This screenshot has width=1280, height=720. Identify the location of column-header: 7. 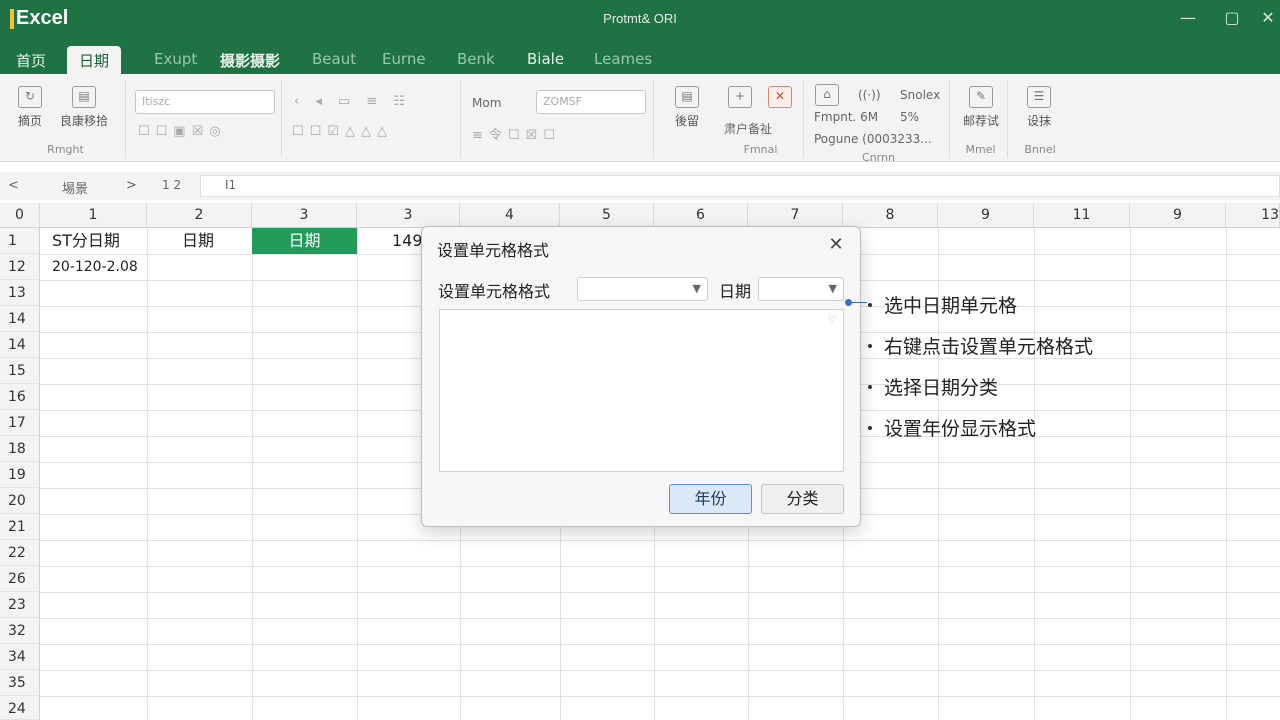
(795, 215).